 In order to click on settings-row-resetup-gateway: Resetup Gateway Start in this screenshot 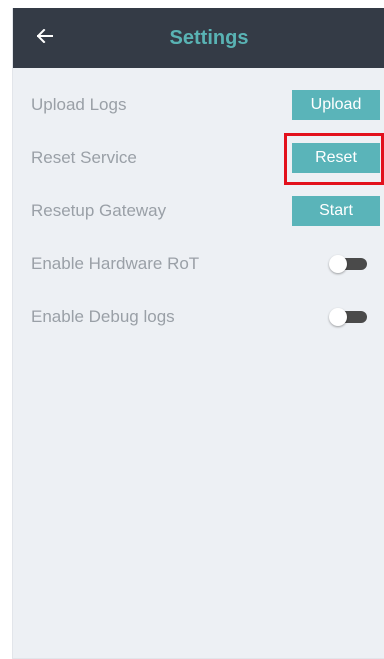, I will do `click(198, 211)`.